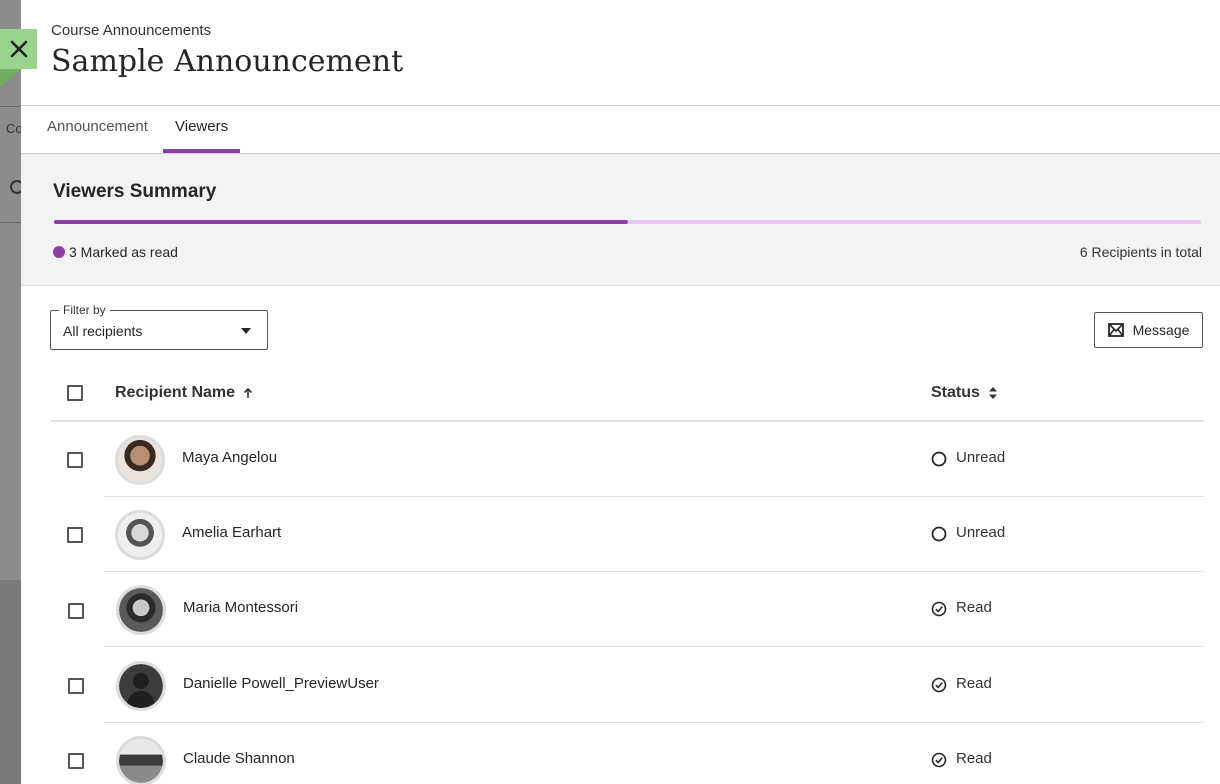 The height and width of the screenshot is (784, 1220). I want to click on tab-viewers: Viewers, so click(202, 129).